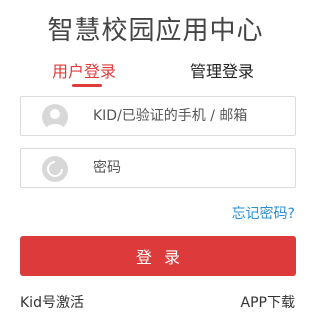 Image resolution: width=320 pixels, height=320 pixels. I want to click on active-tab-indicator, so click(87, 85).